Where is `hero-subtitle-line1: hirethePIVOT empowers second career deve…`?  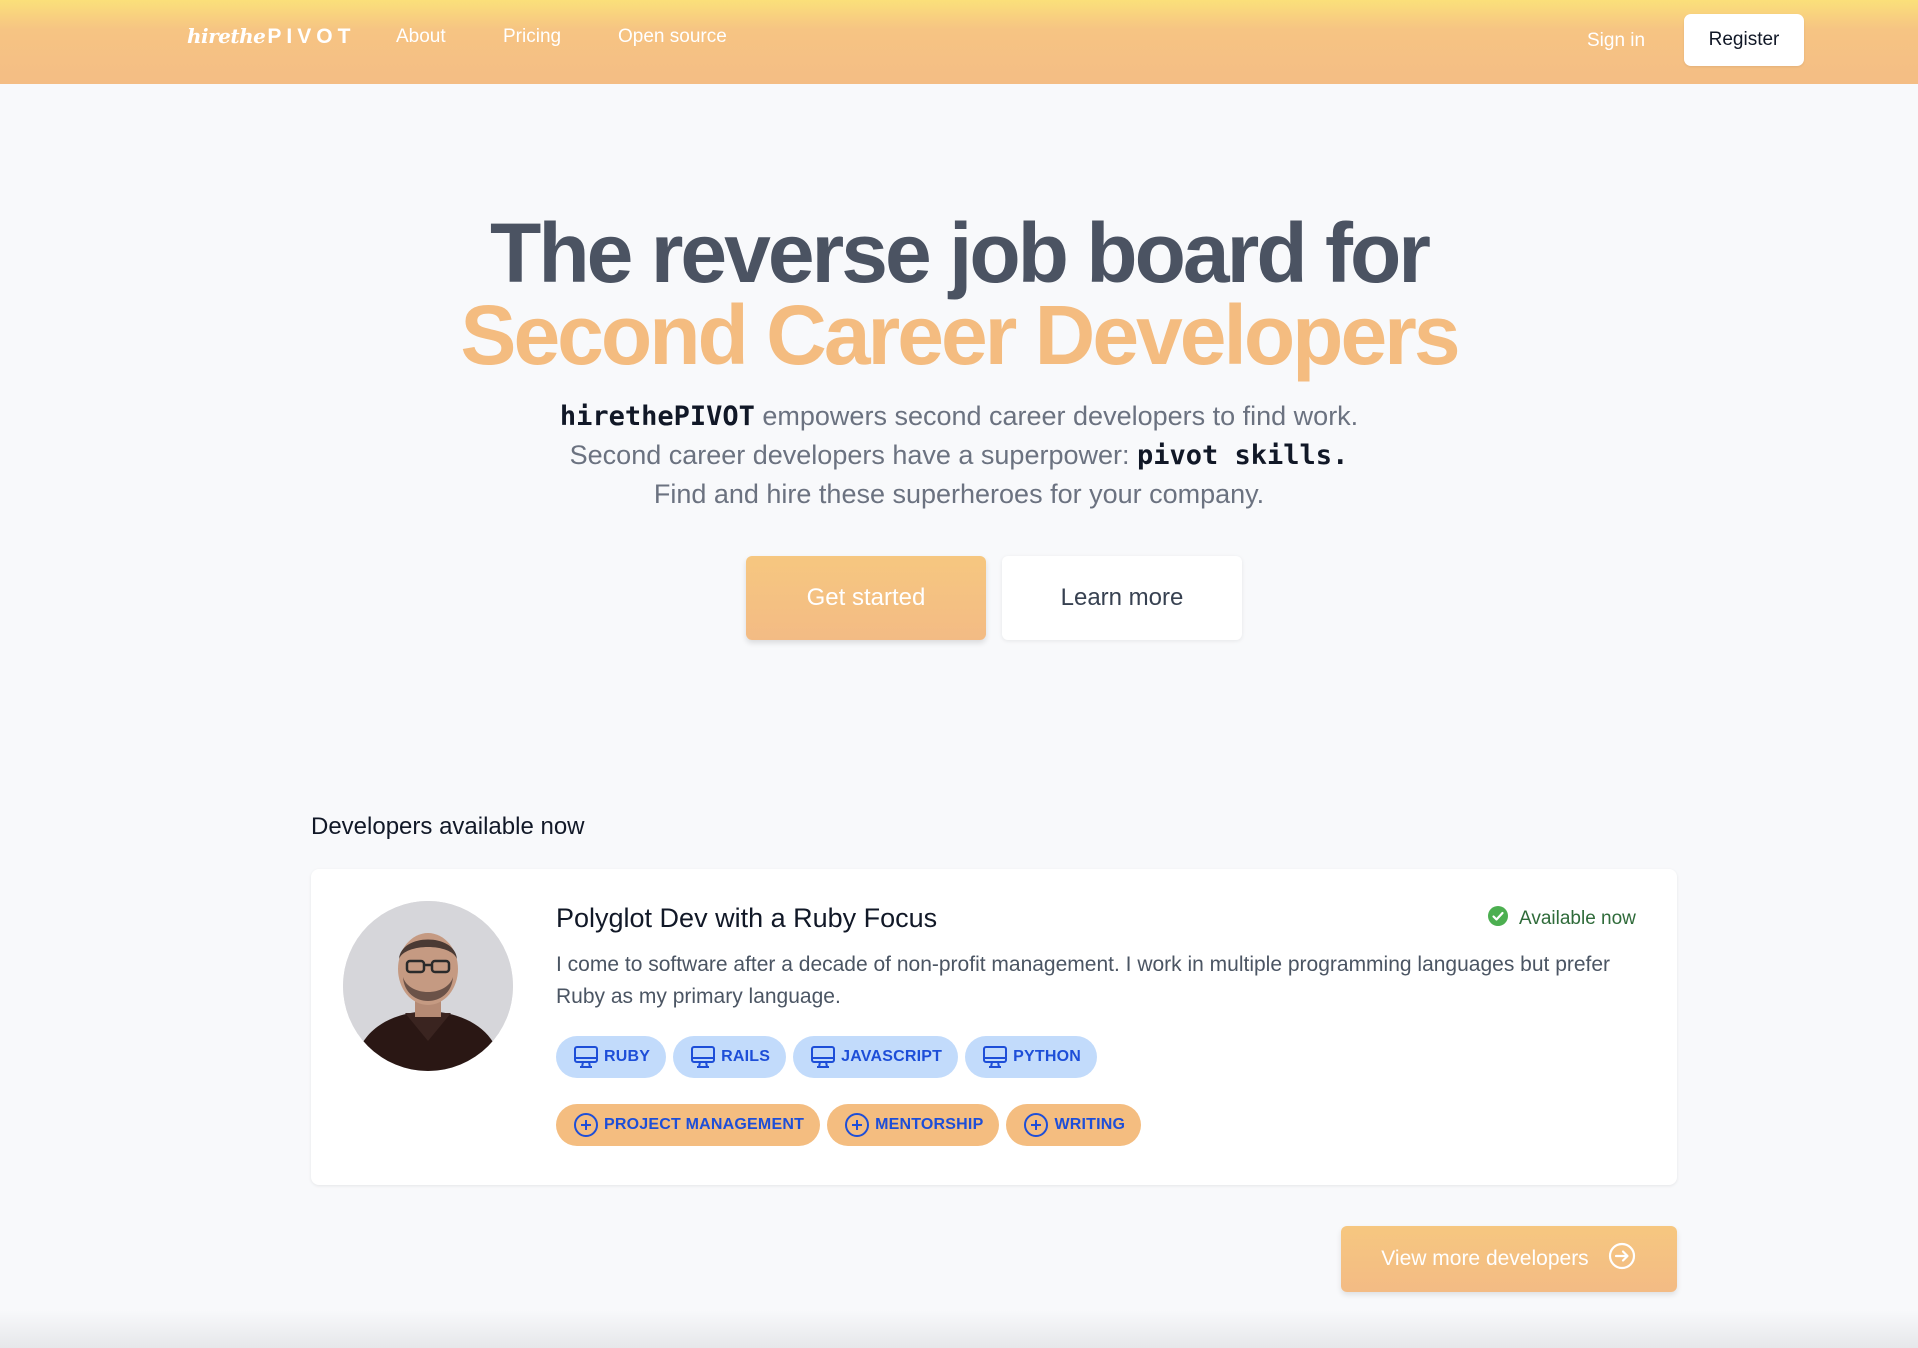
hero-subtitle-line1: hirethePIVOT empowers second career deve… is located at coordinates (959, 416).